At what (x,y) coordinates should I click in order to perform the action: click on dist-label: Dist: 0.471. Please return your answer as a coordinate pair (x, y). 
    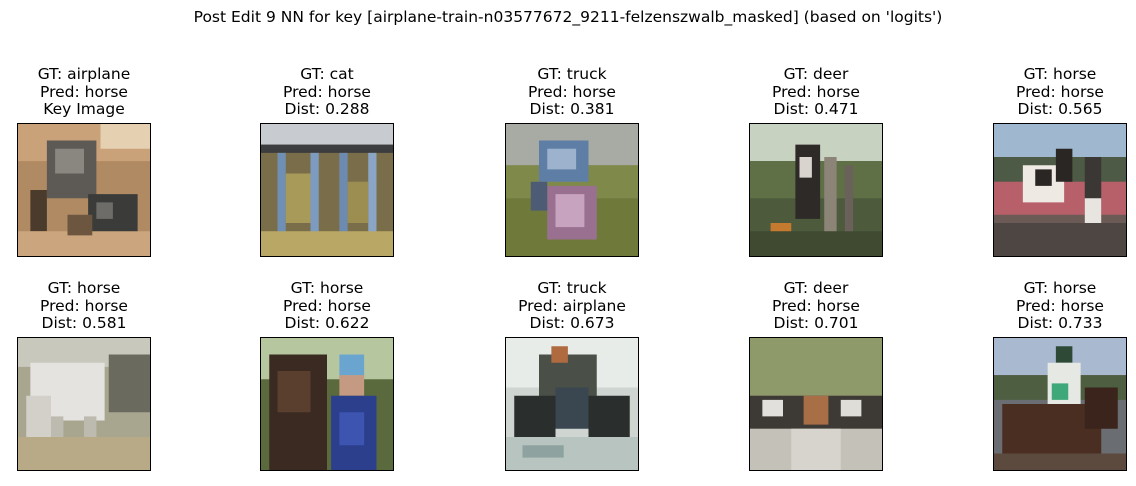
    Looking at the image, I should click on (816, 109).